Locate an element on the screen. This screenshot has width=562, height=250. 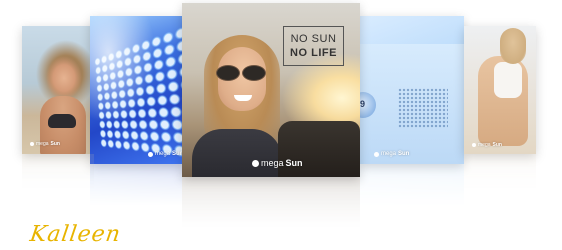
carousel-card-beach-woman: mega Sun is located at coordinates (58, 90).